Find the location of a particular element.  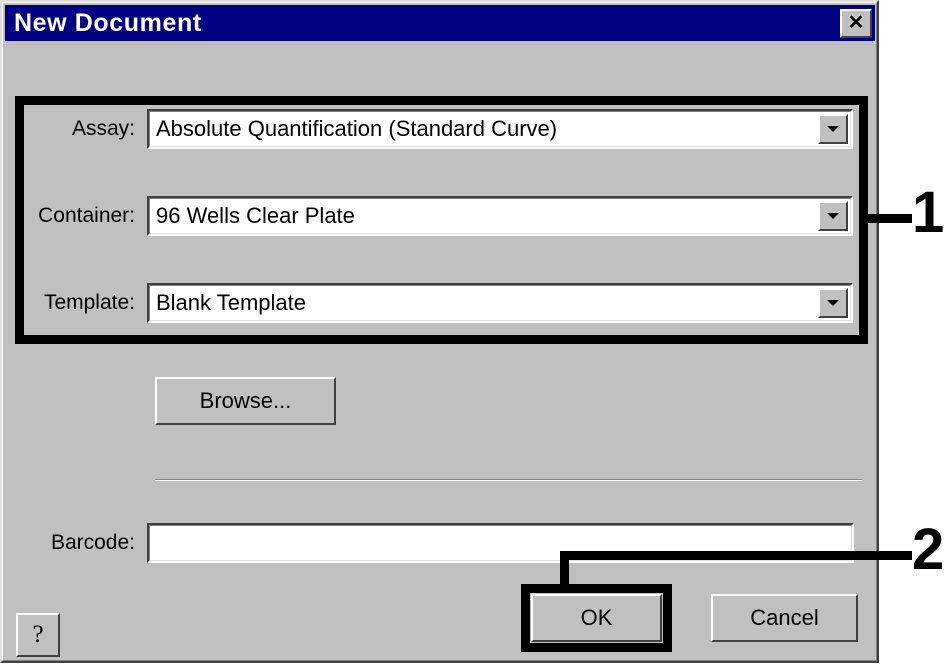

template-value: Blank Template is located at coordinates (231, 302).